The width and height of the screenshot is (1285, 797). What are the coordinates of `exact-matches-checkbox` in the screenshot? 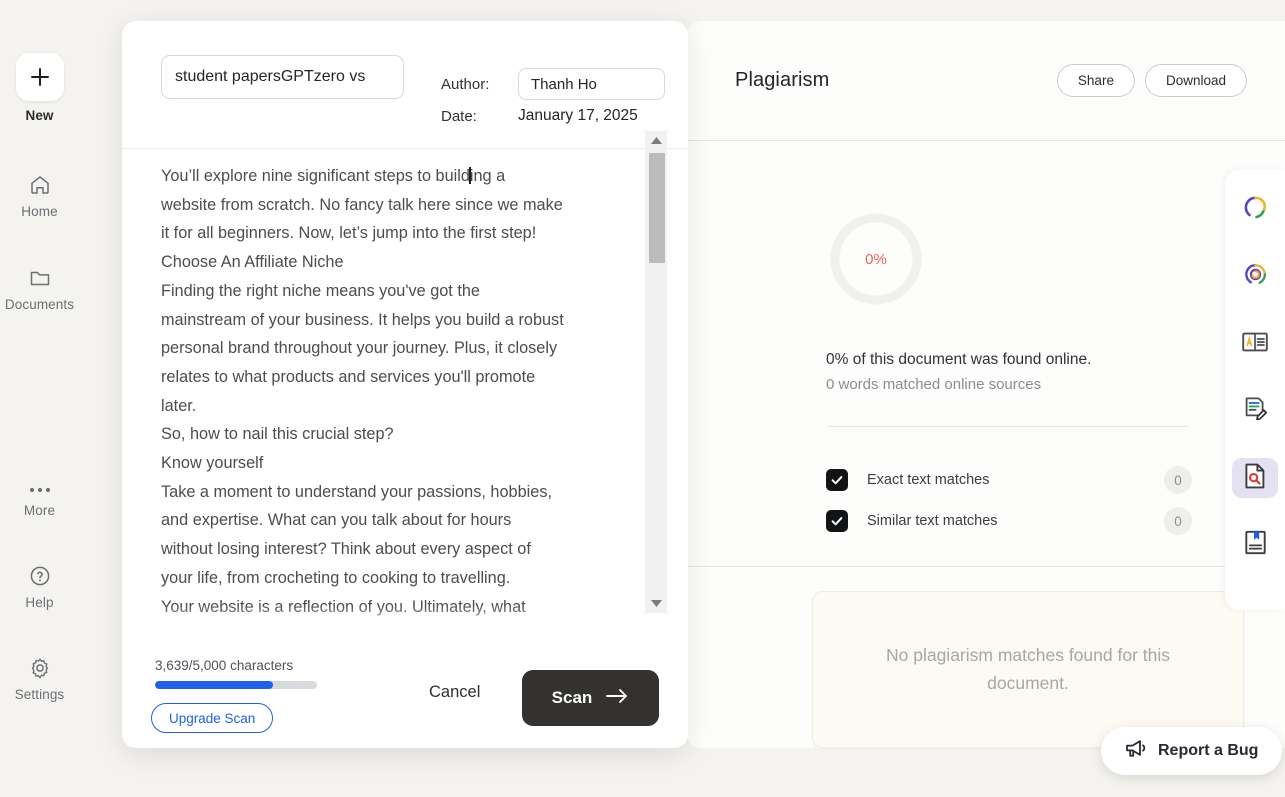 It's located at (837, 480).